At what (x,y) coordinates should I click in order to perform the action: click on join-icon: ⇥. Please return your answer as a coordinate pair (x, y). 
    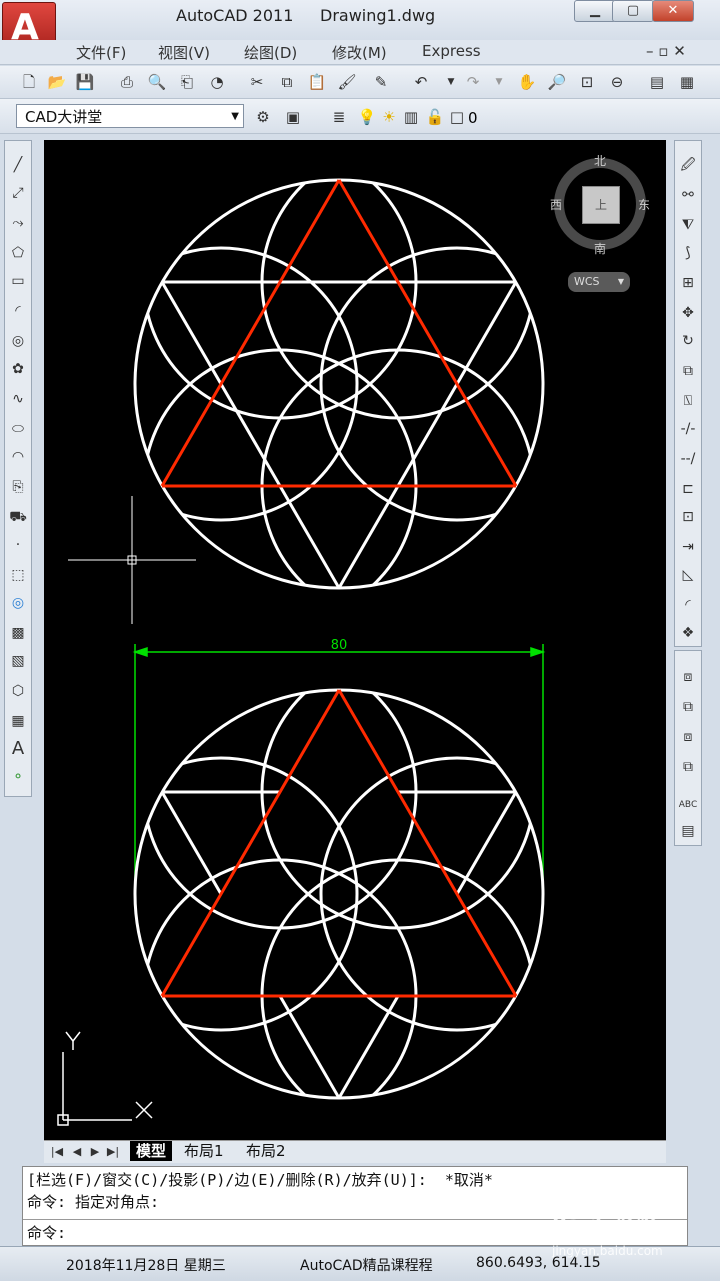
    Looking at the image, I should click on (688, 547).